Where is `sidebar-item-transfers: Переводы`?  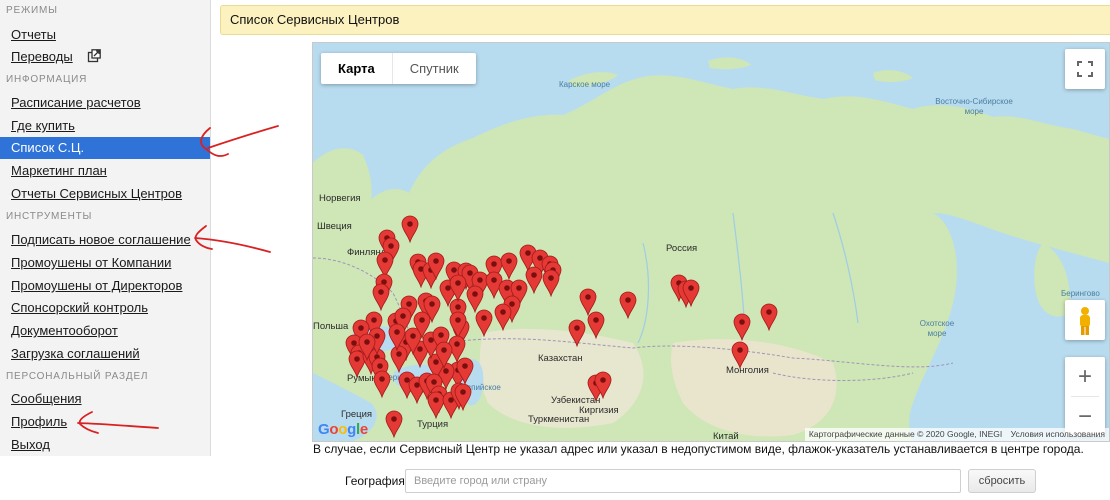 sidebar-item-transfers: Переводы is located at coordinates (40, 57).